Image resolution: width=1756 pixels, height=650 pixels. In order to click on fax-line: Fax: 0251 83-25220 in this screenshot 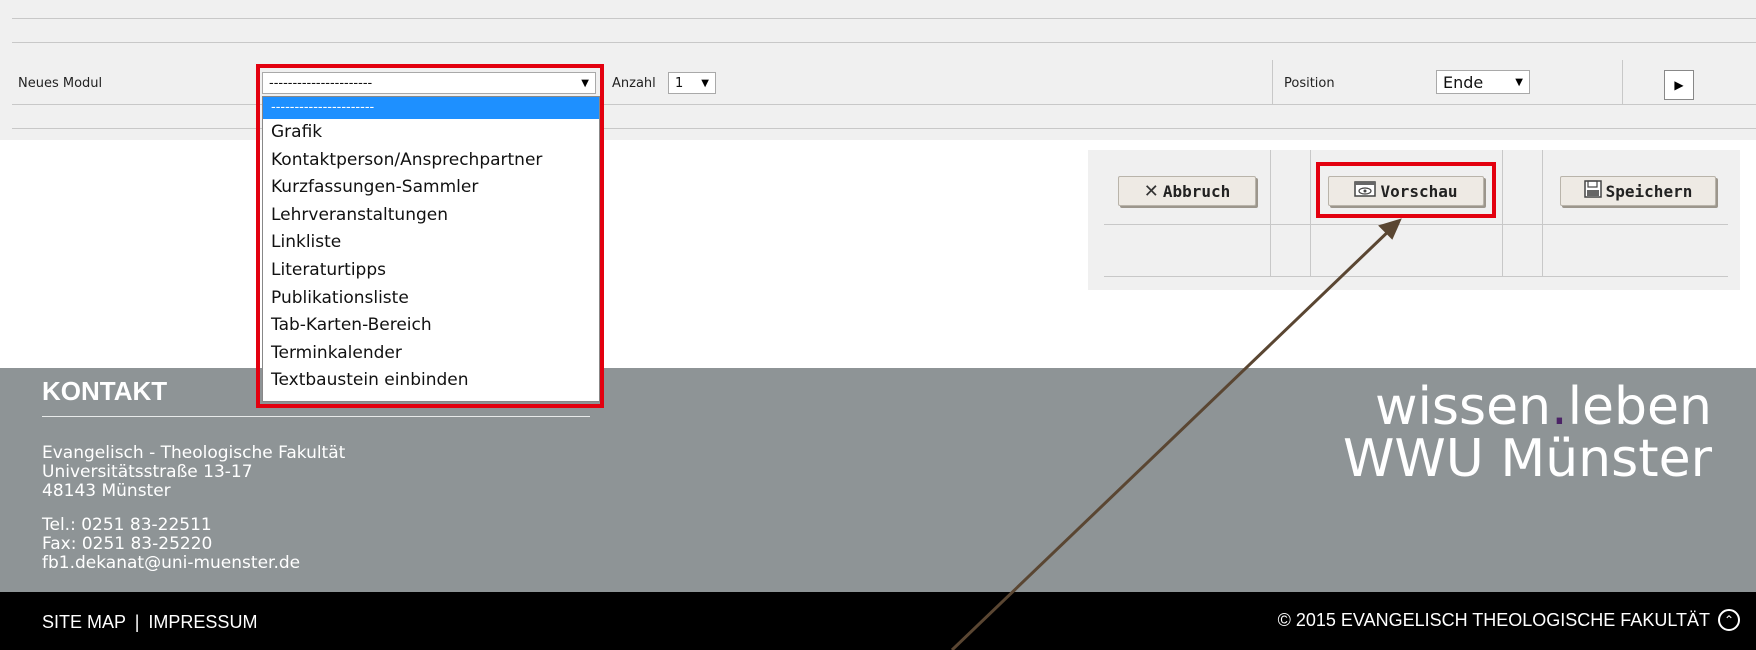, I will do `click(127, 544)`.